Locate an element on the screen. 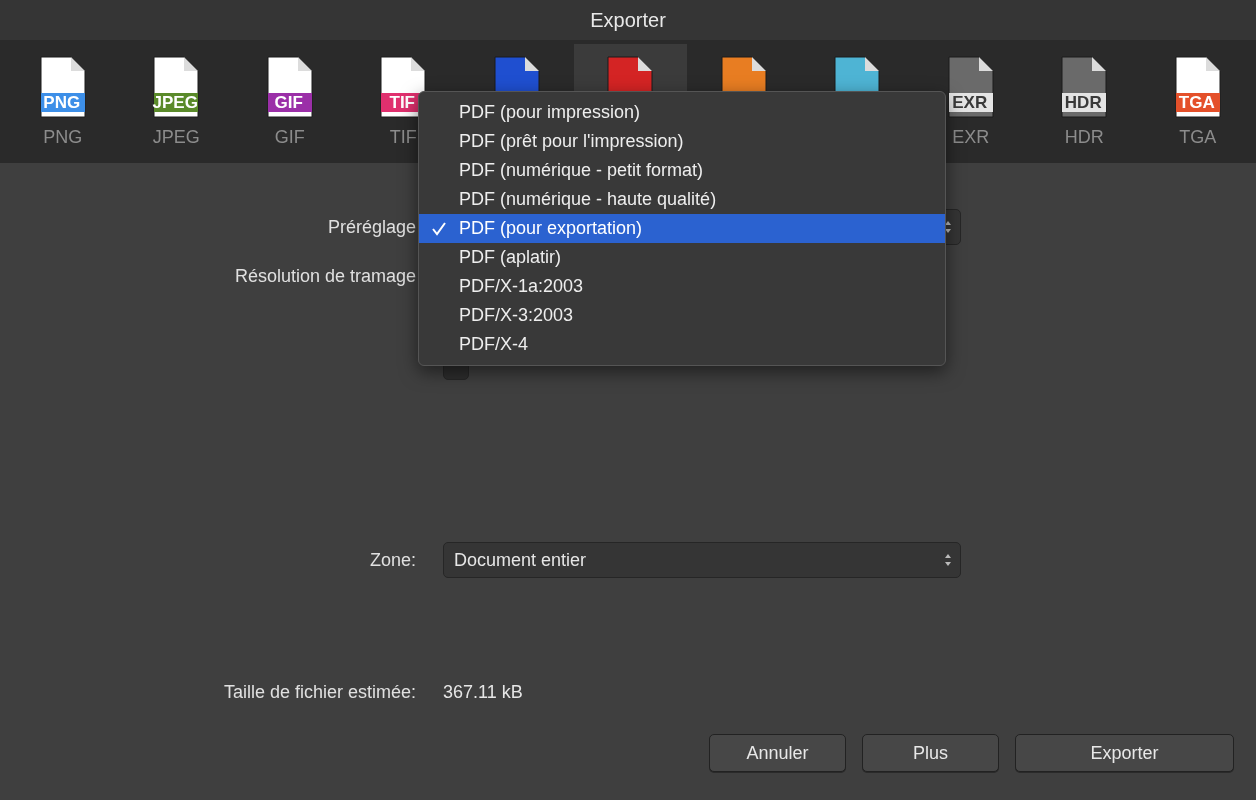 This screenshot has width=1256, height=800. file-type-label: TIF is located at coordinates (402, 102).